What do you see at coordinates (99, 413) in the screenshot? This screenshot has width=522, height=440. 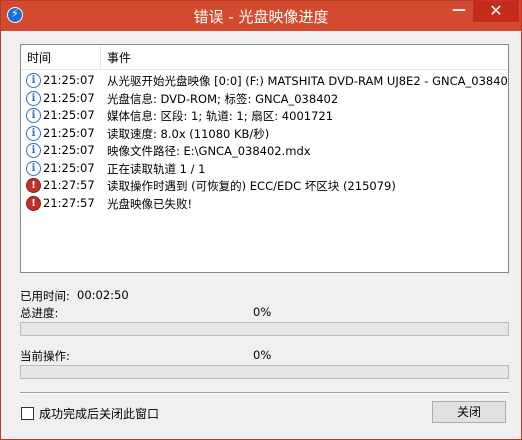 I see `close-on-success-label: 成功完成后关闭此窗口` at bounding box center [99, 413].